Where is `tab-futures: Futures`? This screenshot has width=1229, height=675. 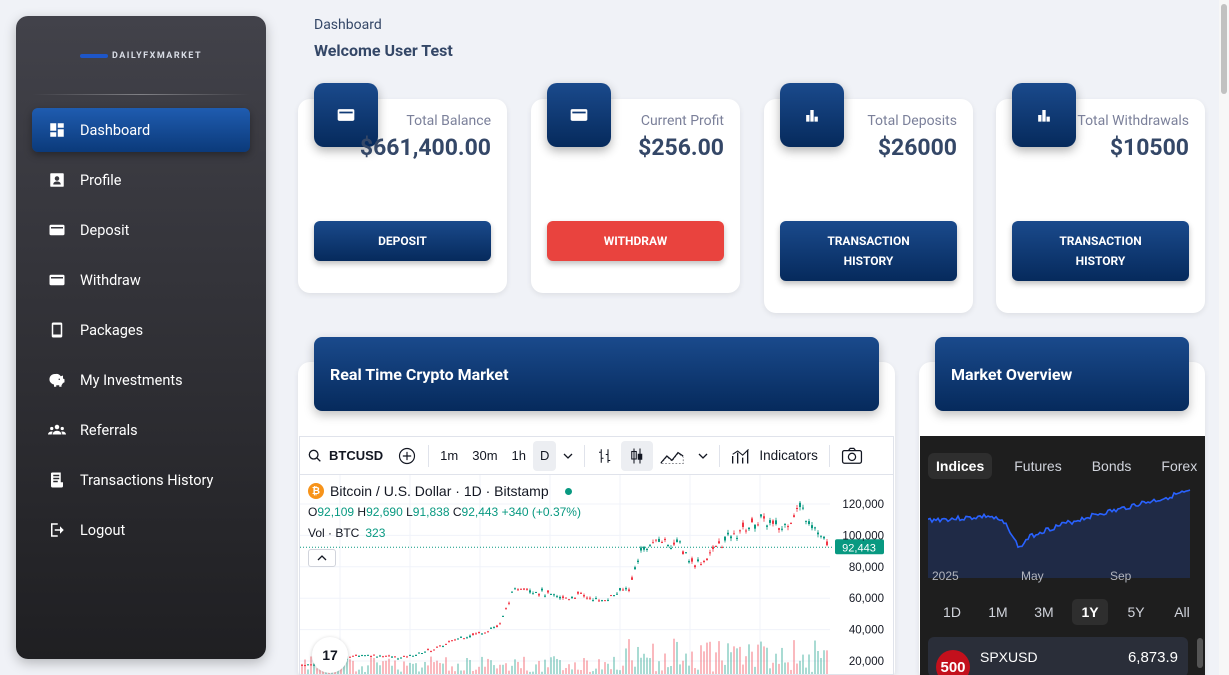
tab-futures: Futures is located at coordinates (1037, 466).